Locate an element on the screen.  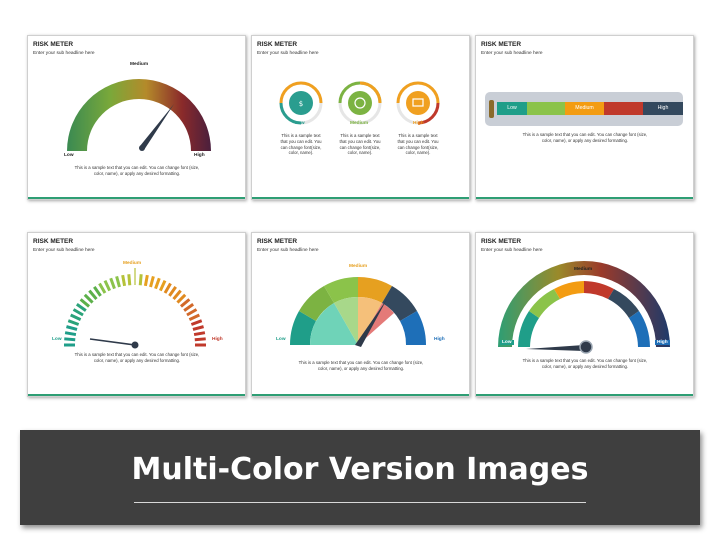
segmented-risk-bar: Low Medium High is located at coordinates (584, 109).